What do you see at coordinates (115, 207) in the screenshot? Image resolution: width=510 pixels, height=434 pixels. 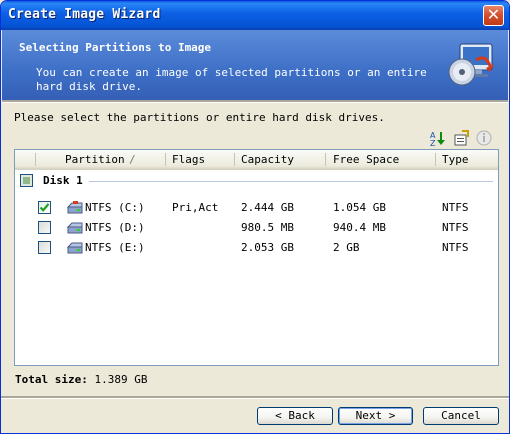 I see `partition-name: NTFS (C:)` at bounding box center [115, 207].